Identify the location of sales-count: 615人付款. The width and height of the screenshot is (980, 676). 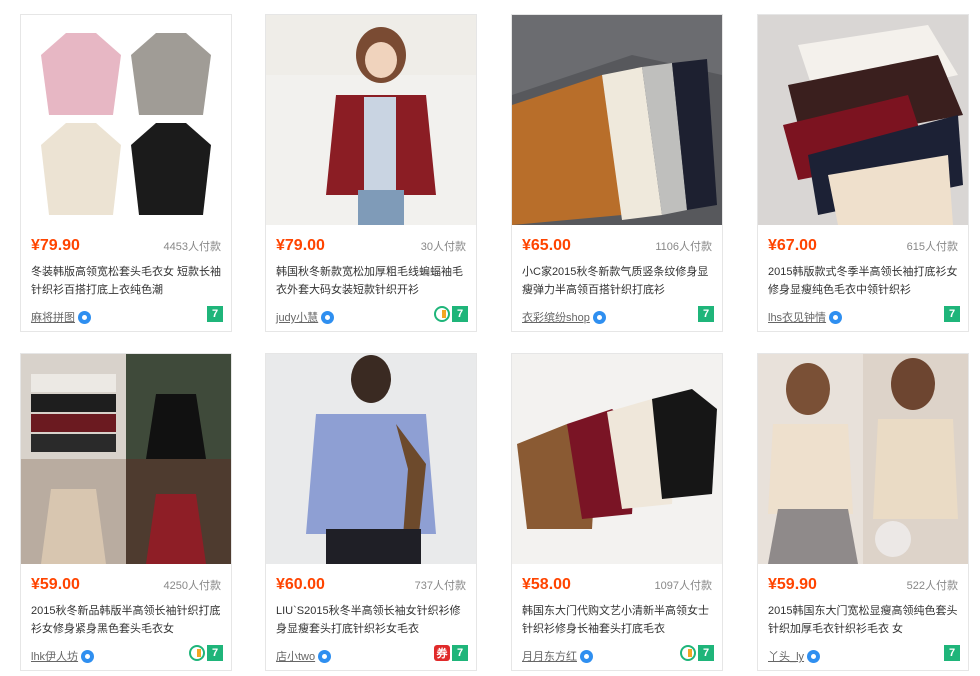
(932, 247).